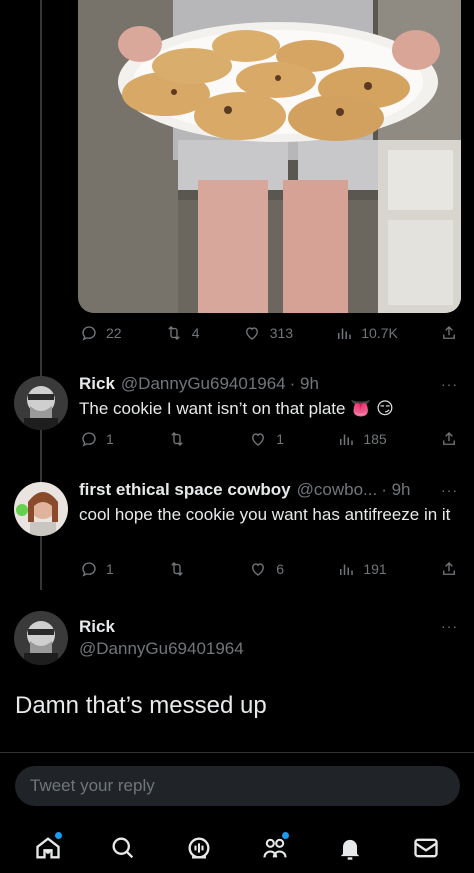 The image size is (474, 873). Describe the element at coordinates (195, 333) in the screenshot. I see `retweet-count: 4` at that location.